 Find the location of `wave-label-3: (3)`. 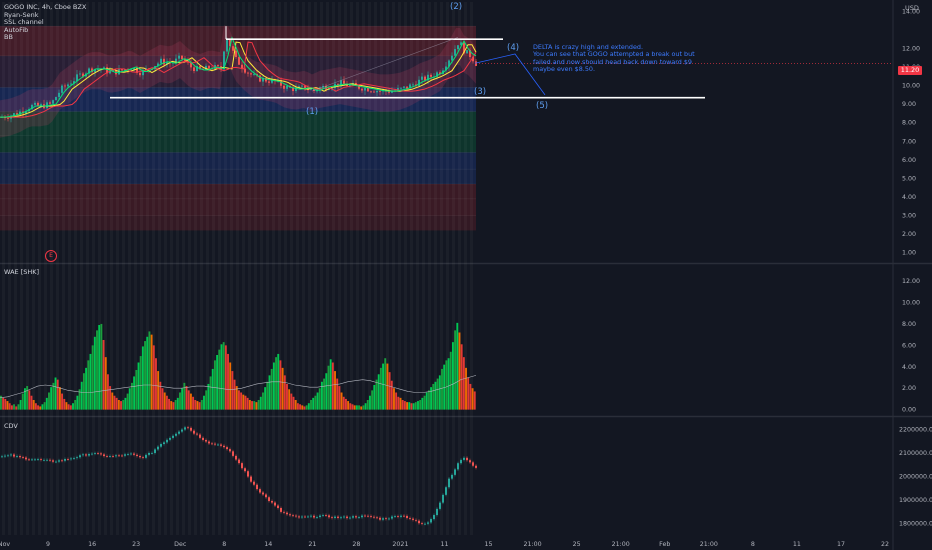

wave-label-3: (3) is located at coordinates (480, 92).